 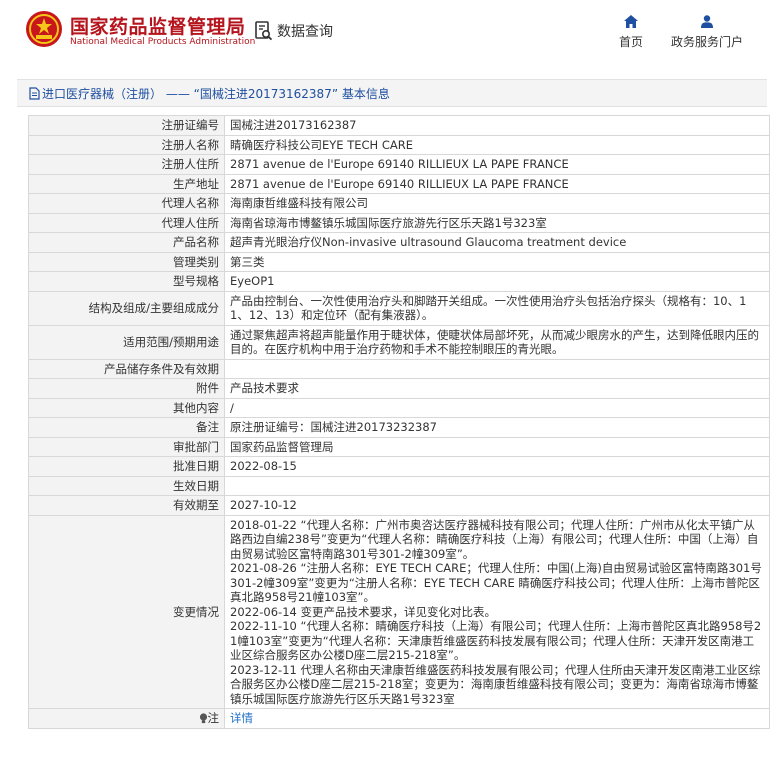 What do you see at coordinates (707, 42) in the screenshot?
I see `nav-service-portal-label: 政务服务门户` at bounding box center [707, 42].